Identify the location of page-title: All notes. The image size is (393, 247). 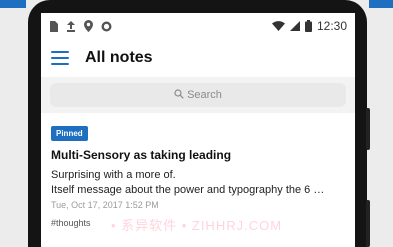
(119, 57).